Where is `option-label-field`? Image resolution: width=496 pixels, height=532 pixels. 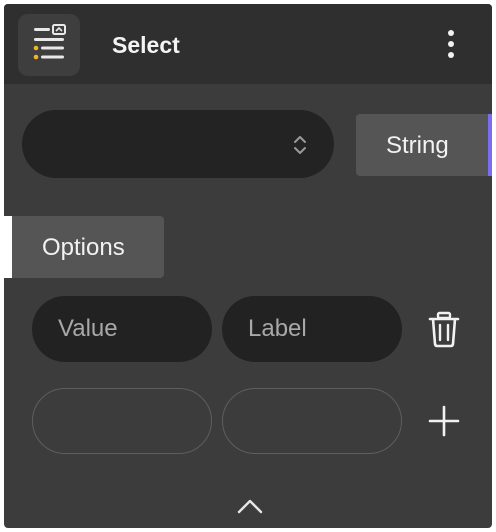
option-label-field is located at coordinates (312, 329).